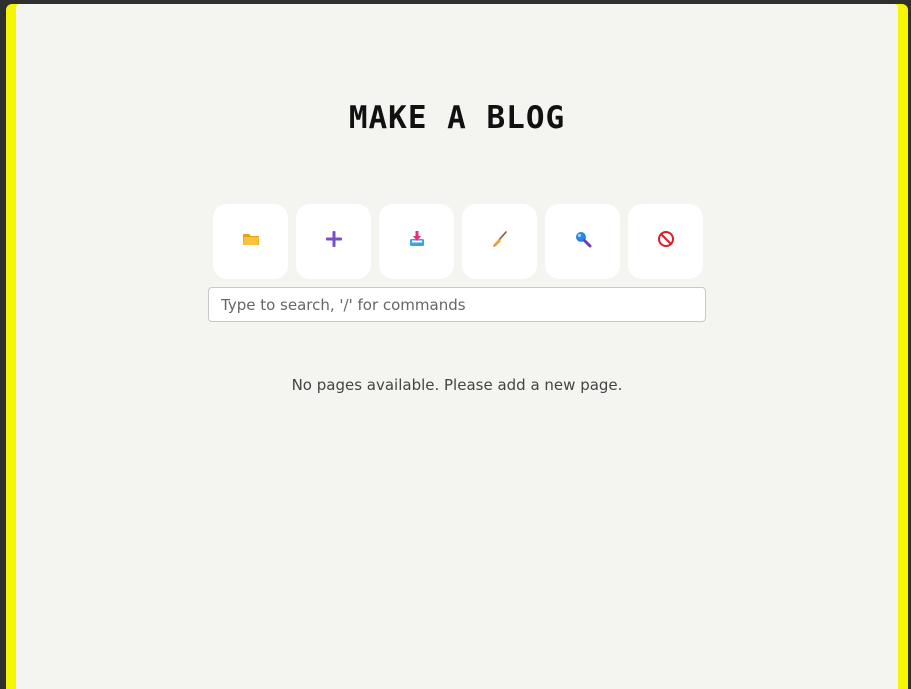 The height and width of the screenshot is (689, 911). I want to click on clean-button, so click(499, 241).